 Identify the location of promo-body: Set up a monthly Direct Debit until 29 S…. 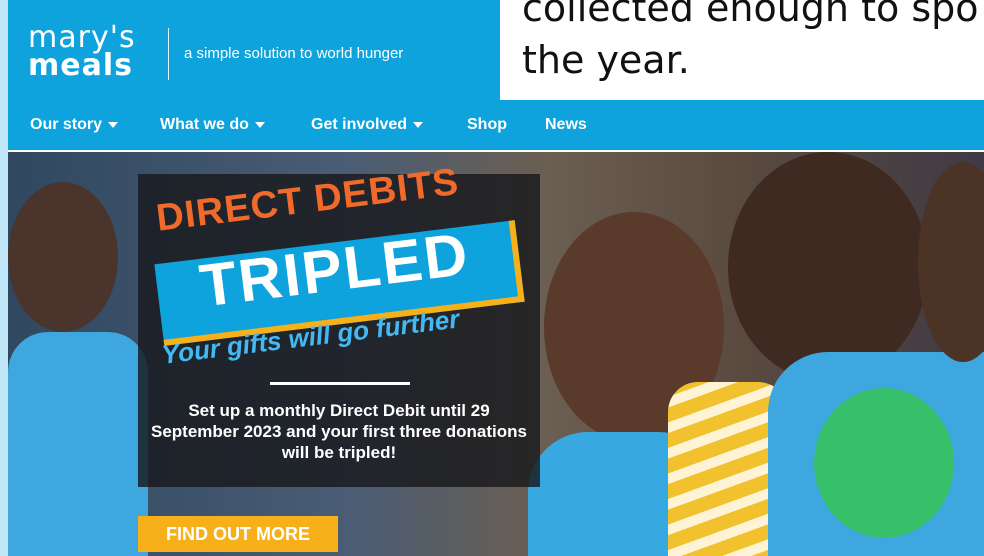
(339, 431).